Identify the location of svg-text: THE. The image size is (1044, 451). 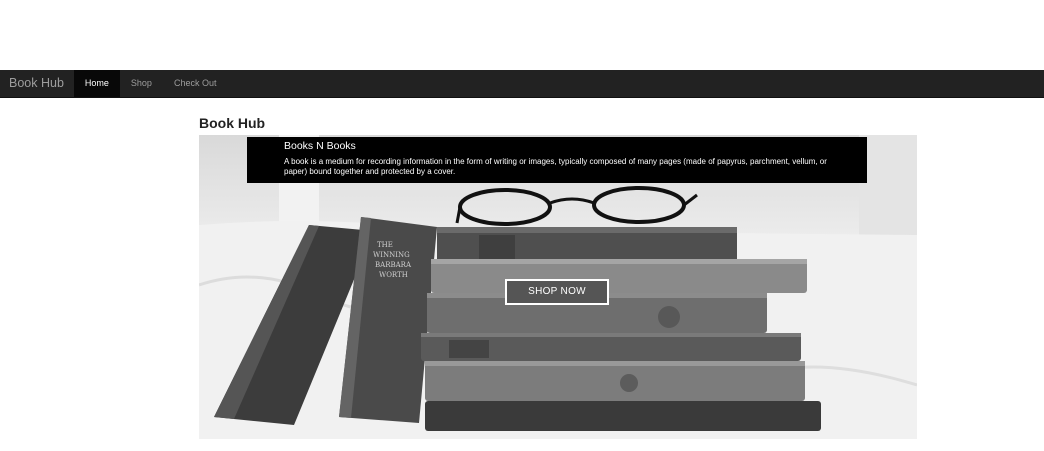
(385, 245).